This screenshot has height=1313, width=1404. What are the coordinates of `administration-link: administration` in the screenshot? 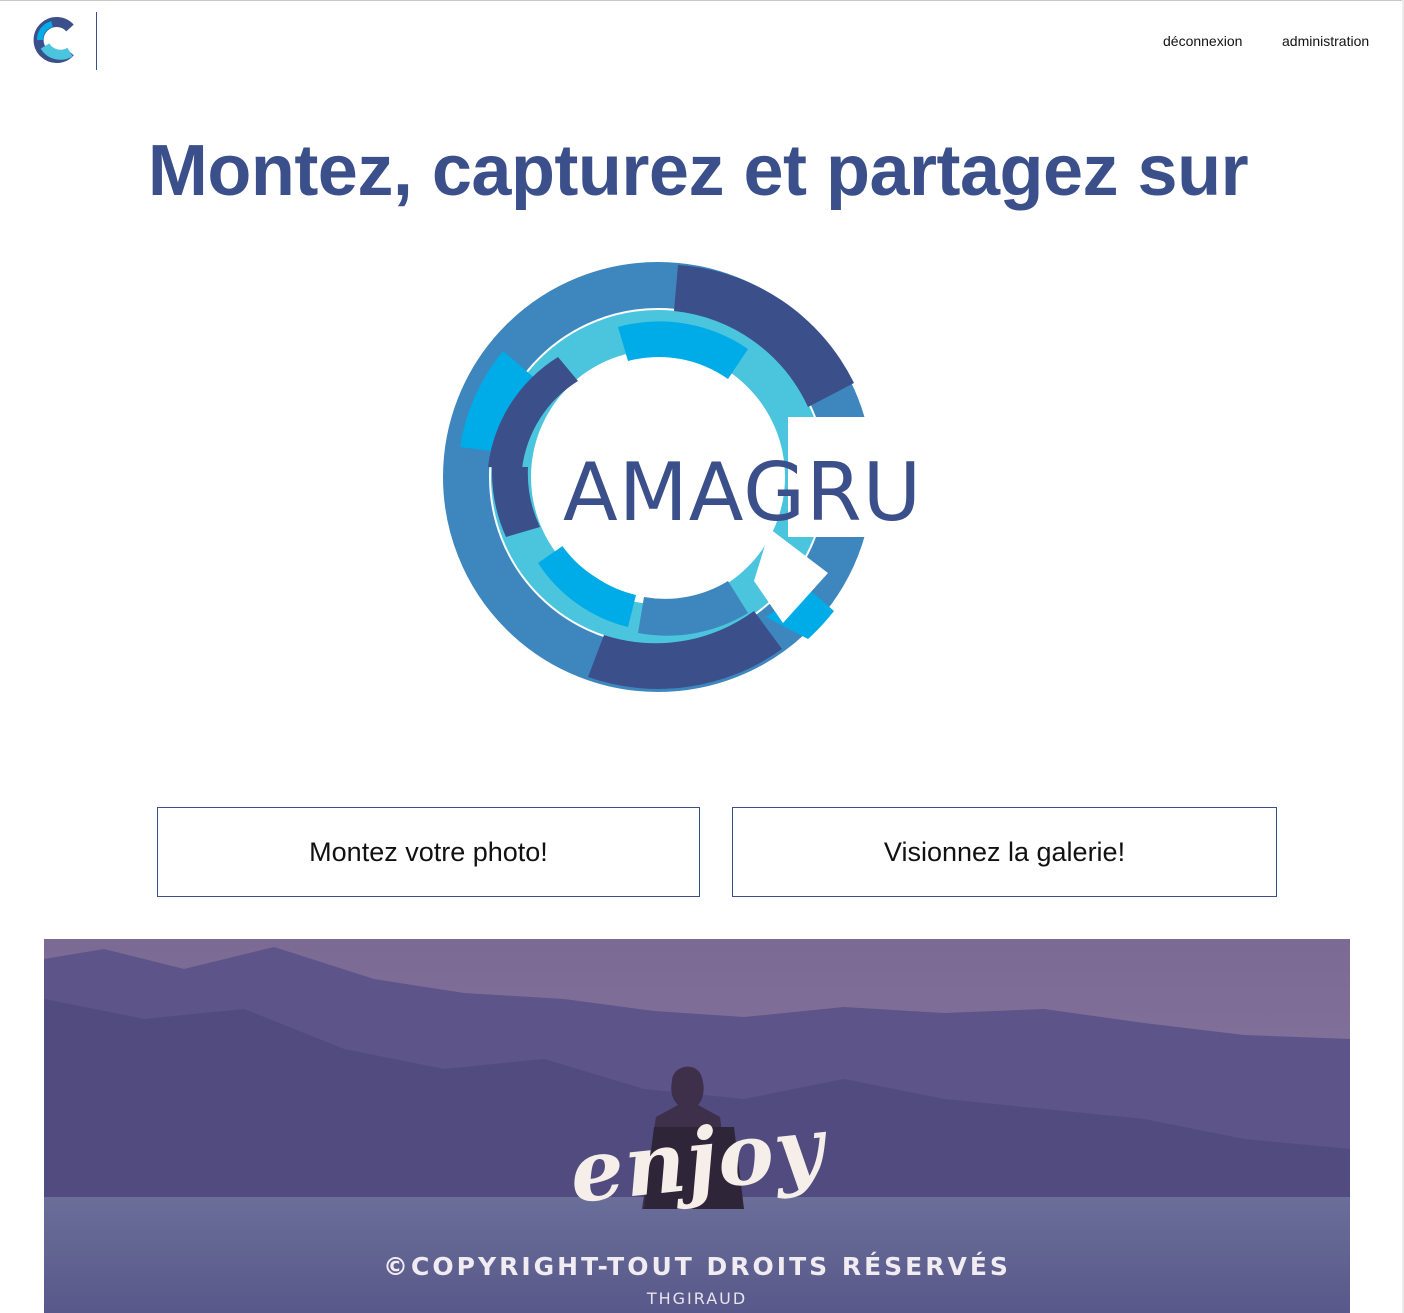 It's located at (1325, 41).